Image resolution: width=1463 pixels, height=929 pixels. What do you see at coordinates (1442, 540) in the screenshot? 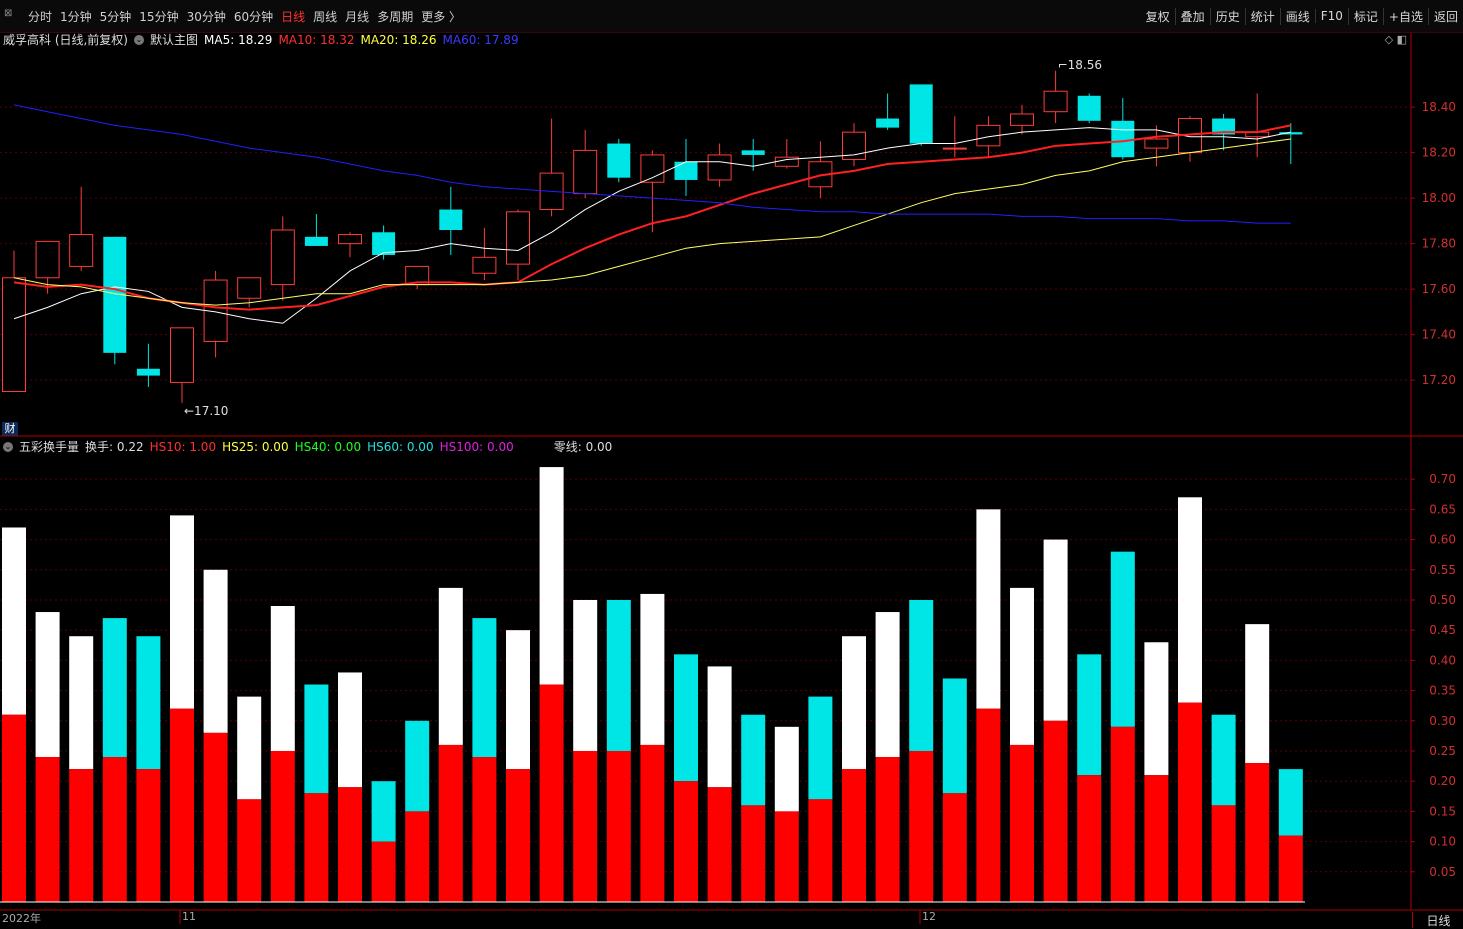
I see `turnover-tick-label: 0.60` at bounding box center [1442, 540].